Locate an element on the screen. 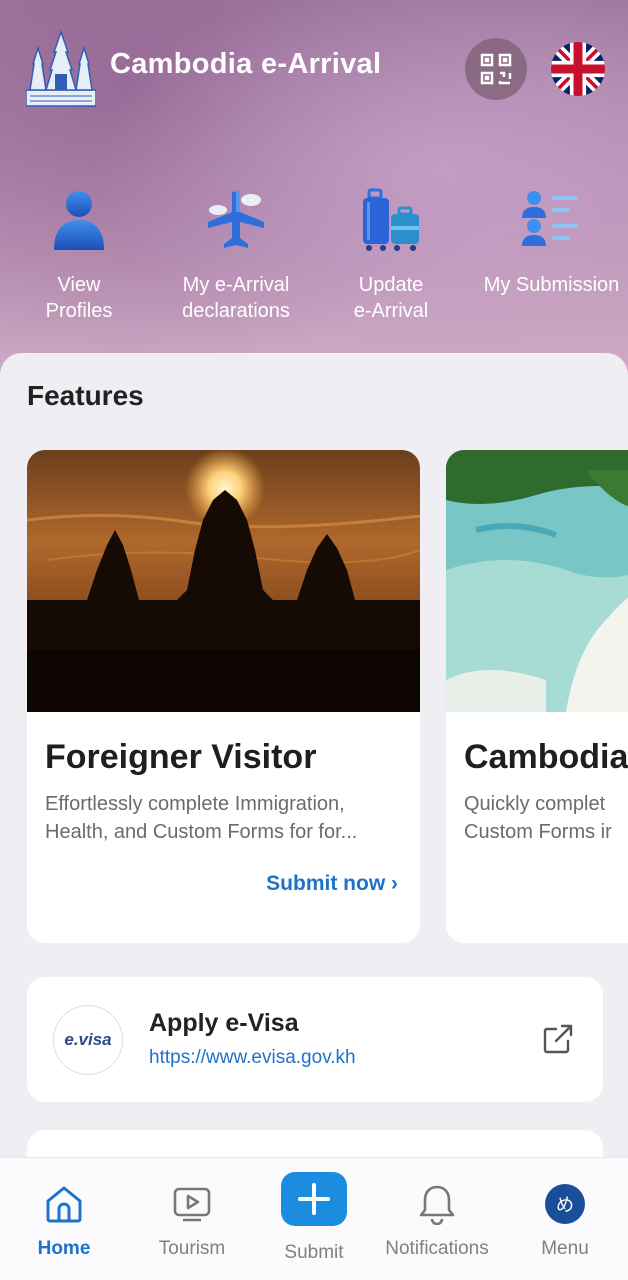 The image size is (628, 1280). submit-now-link: Submit now › is located at coordinates (332, 884).